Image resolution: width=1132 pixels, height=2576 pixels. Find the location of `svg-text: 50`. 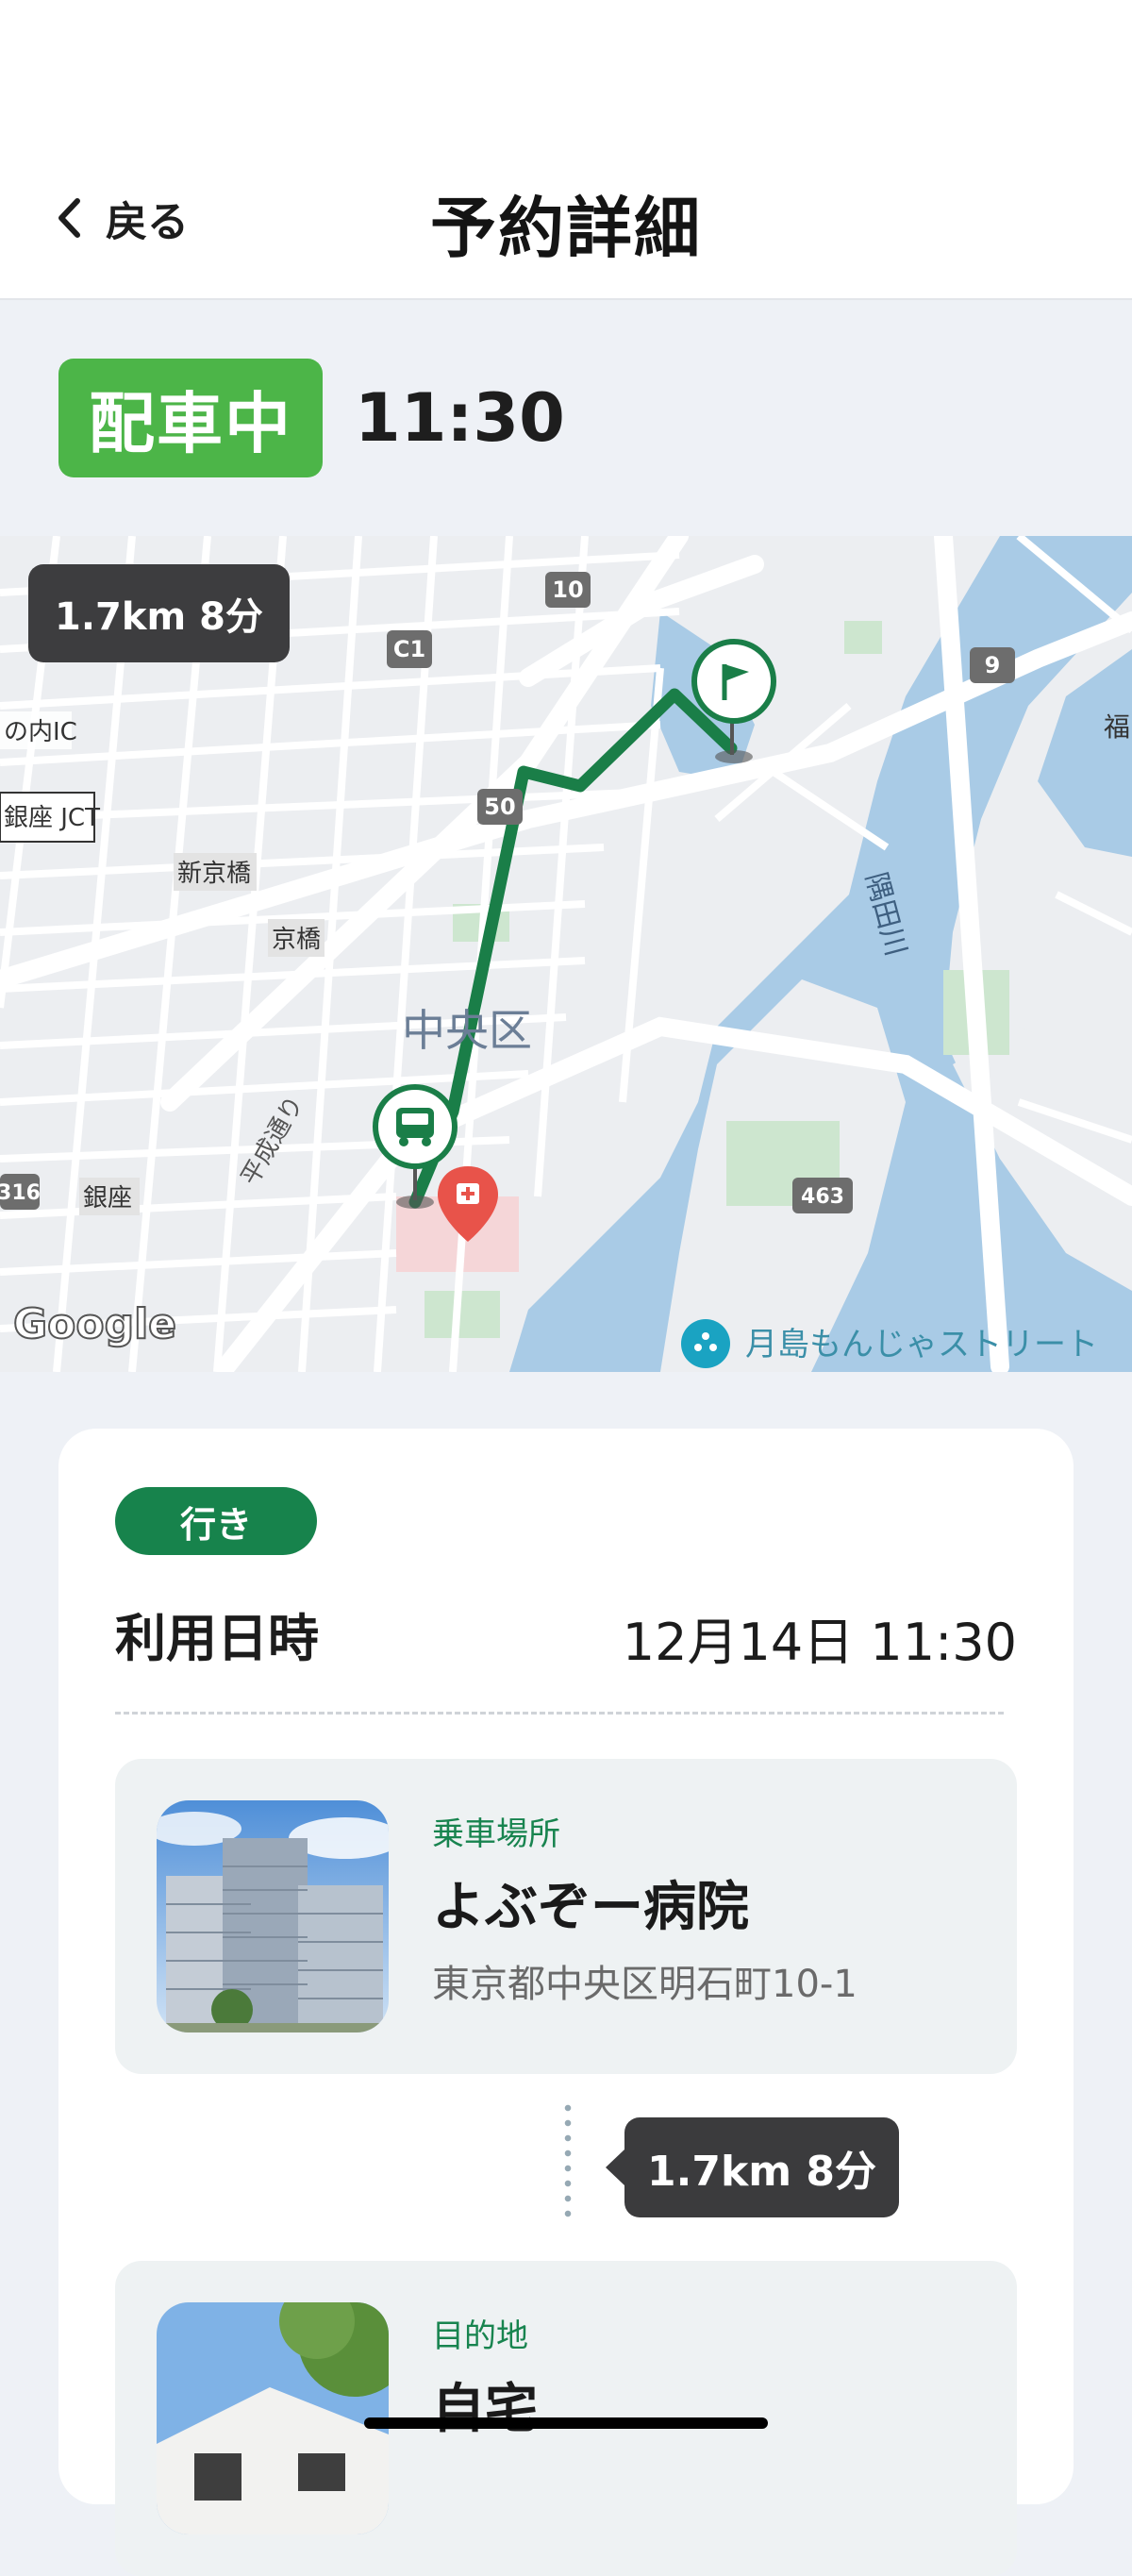

svg-text: 50 is located at coordinates (500, 807).